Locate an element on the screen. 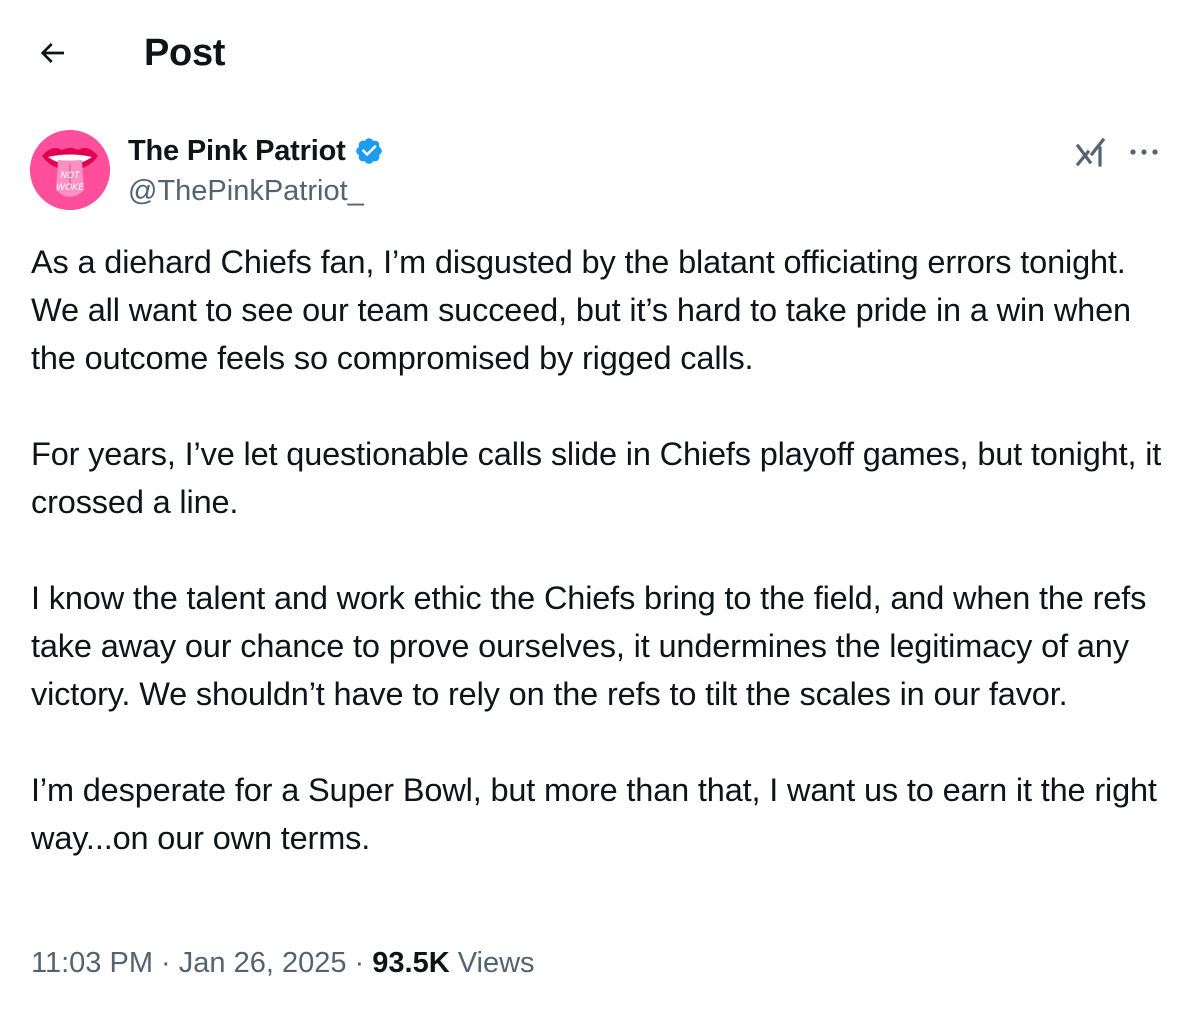  more-horizontal-icon is located at coordinates (1144, 152).